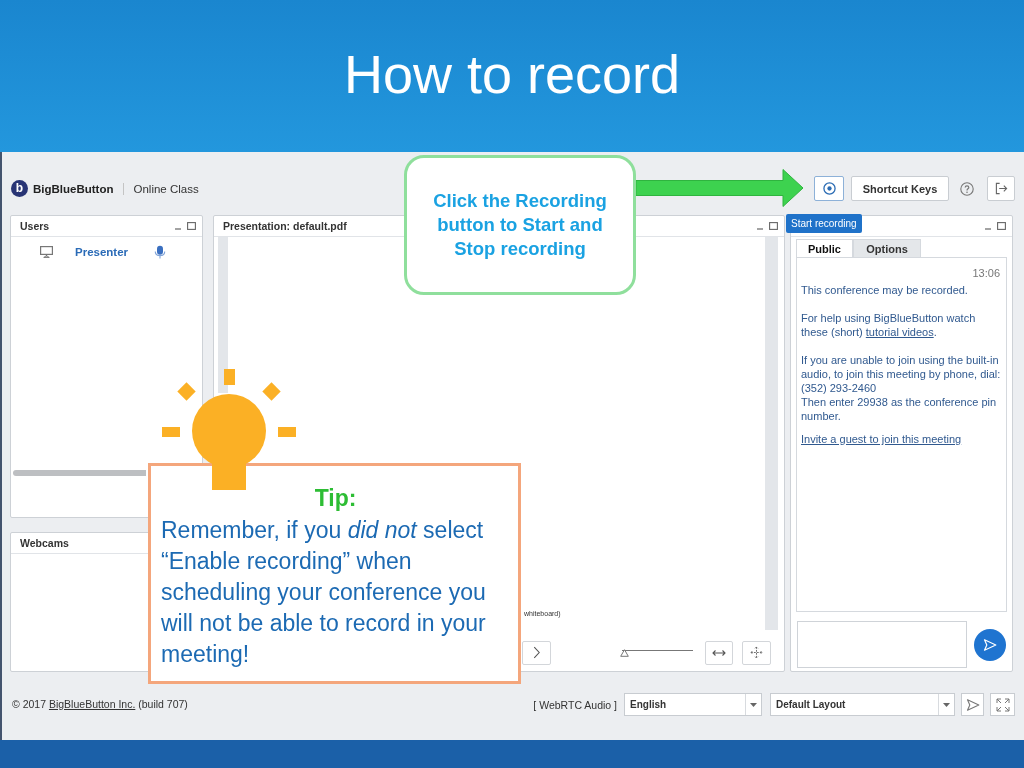 The height and width of the screenshot is (768, 1024). I want to click on send-button, so click(990, 644).